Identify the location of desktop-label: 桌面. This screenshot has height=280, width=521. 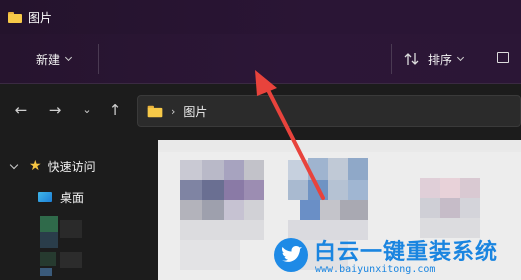
(72, 197).